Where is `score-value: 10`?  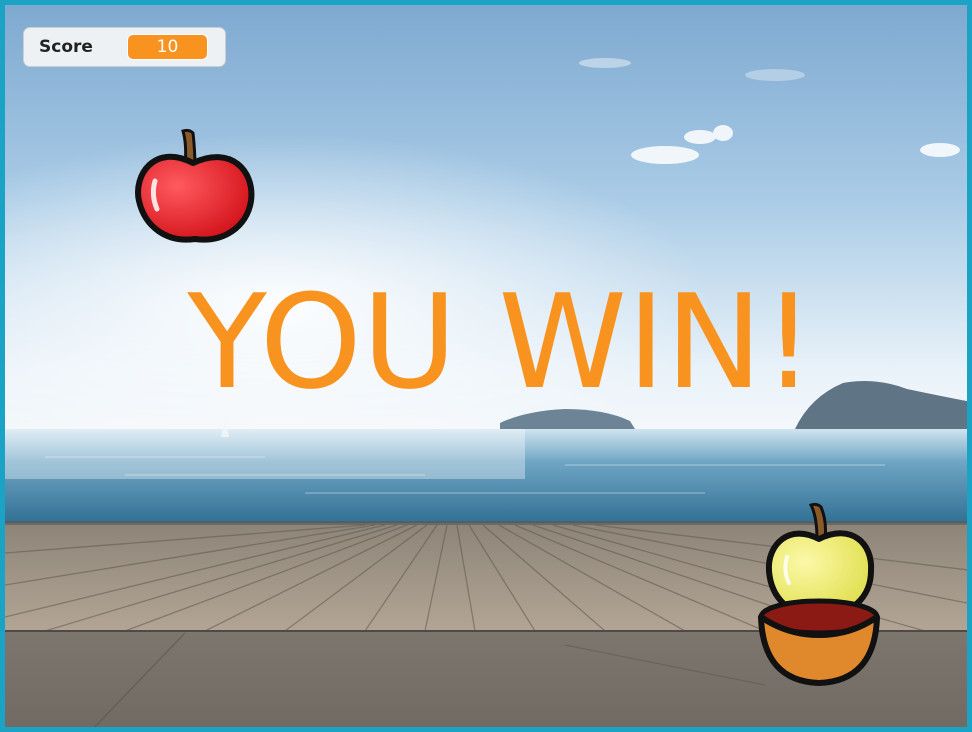 score-value: 10 is located at coordinates (167, 47).